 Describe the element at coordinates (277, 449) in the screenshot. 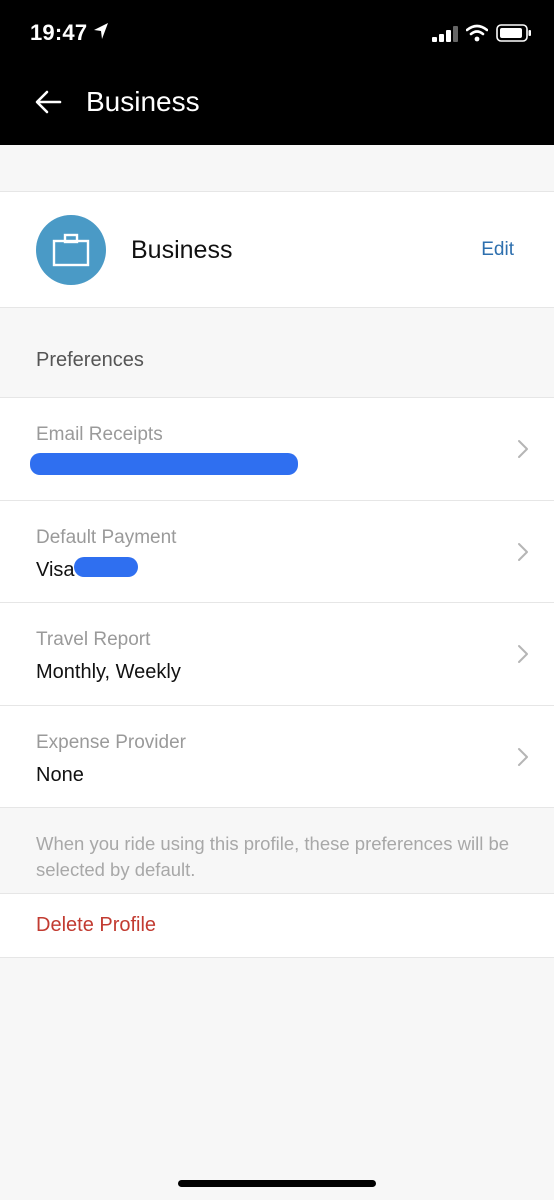

I see `email-receipts-row: Email Receipts` at that location.